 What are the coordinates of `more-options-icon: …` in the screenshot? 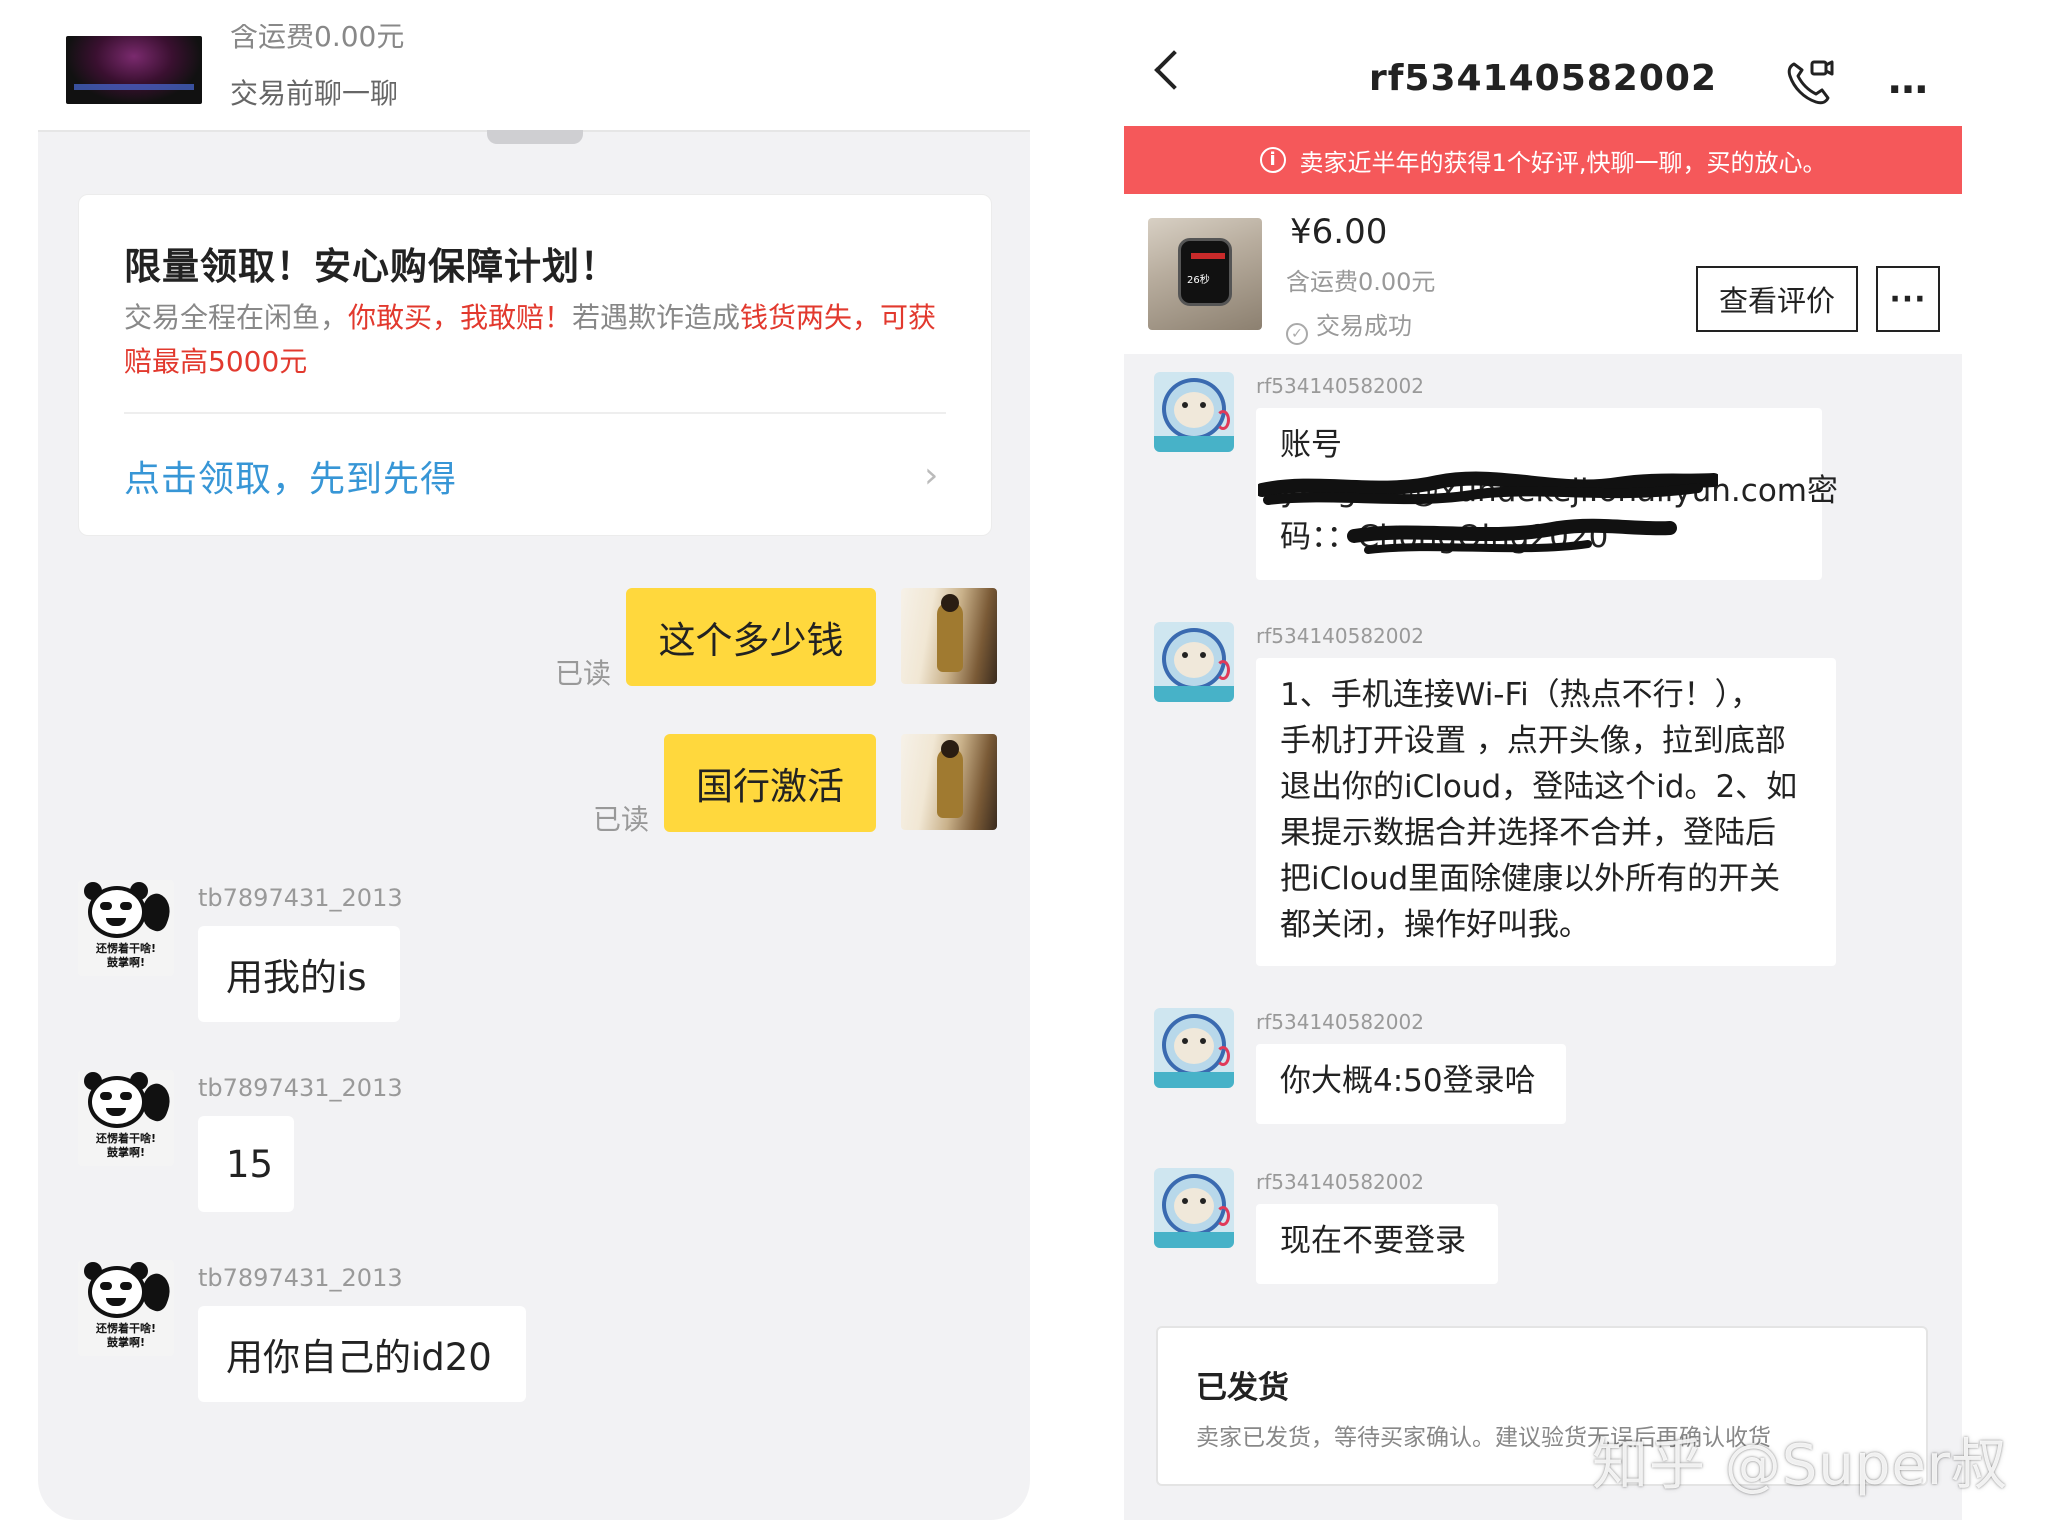 It's located at (1909, 80).